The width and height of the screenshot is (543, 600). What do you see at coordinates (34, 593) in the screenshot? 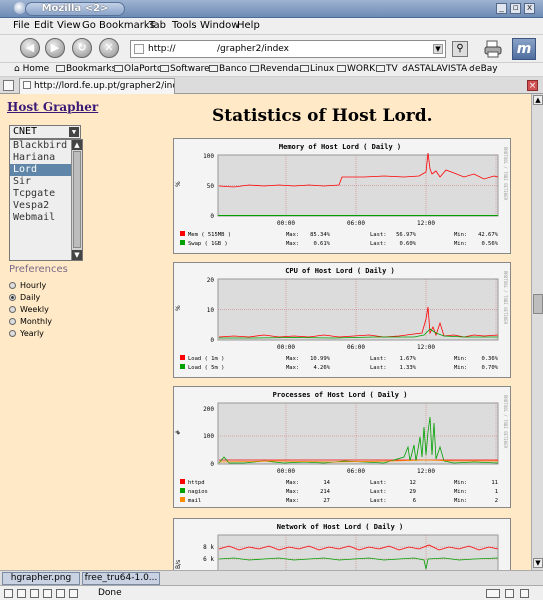
I see `composer-icon` at bounding box center [34, 593].